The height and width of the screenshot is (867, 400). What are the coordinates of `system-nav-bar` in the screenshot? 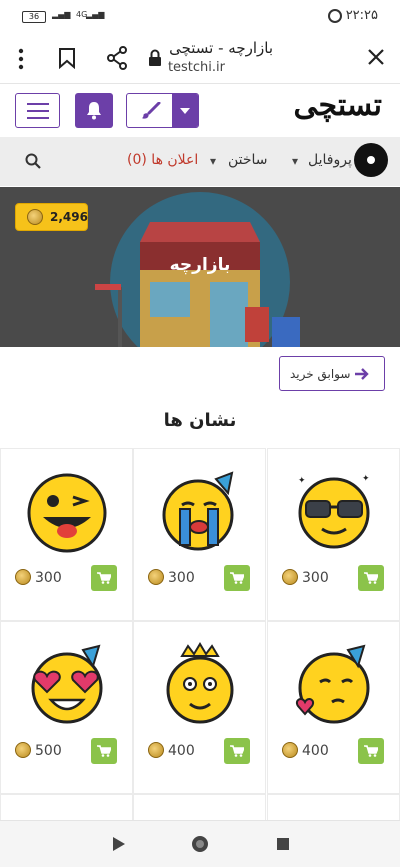 It's located at (200, 843).